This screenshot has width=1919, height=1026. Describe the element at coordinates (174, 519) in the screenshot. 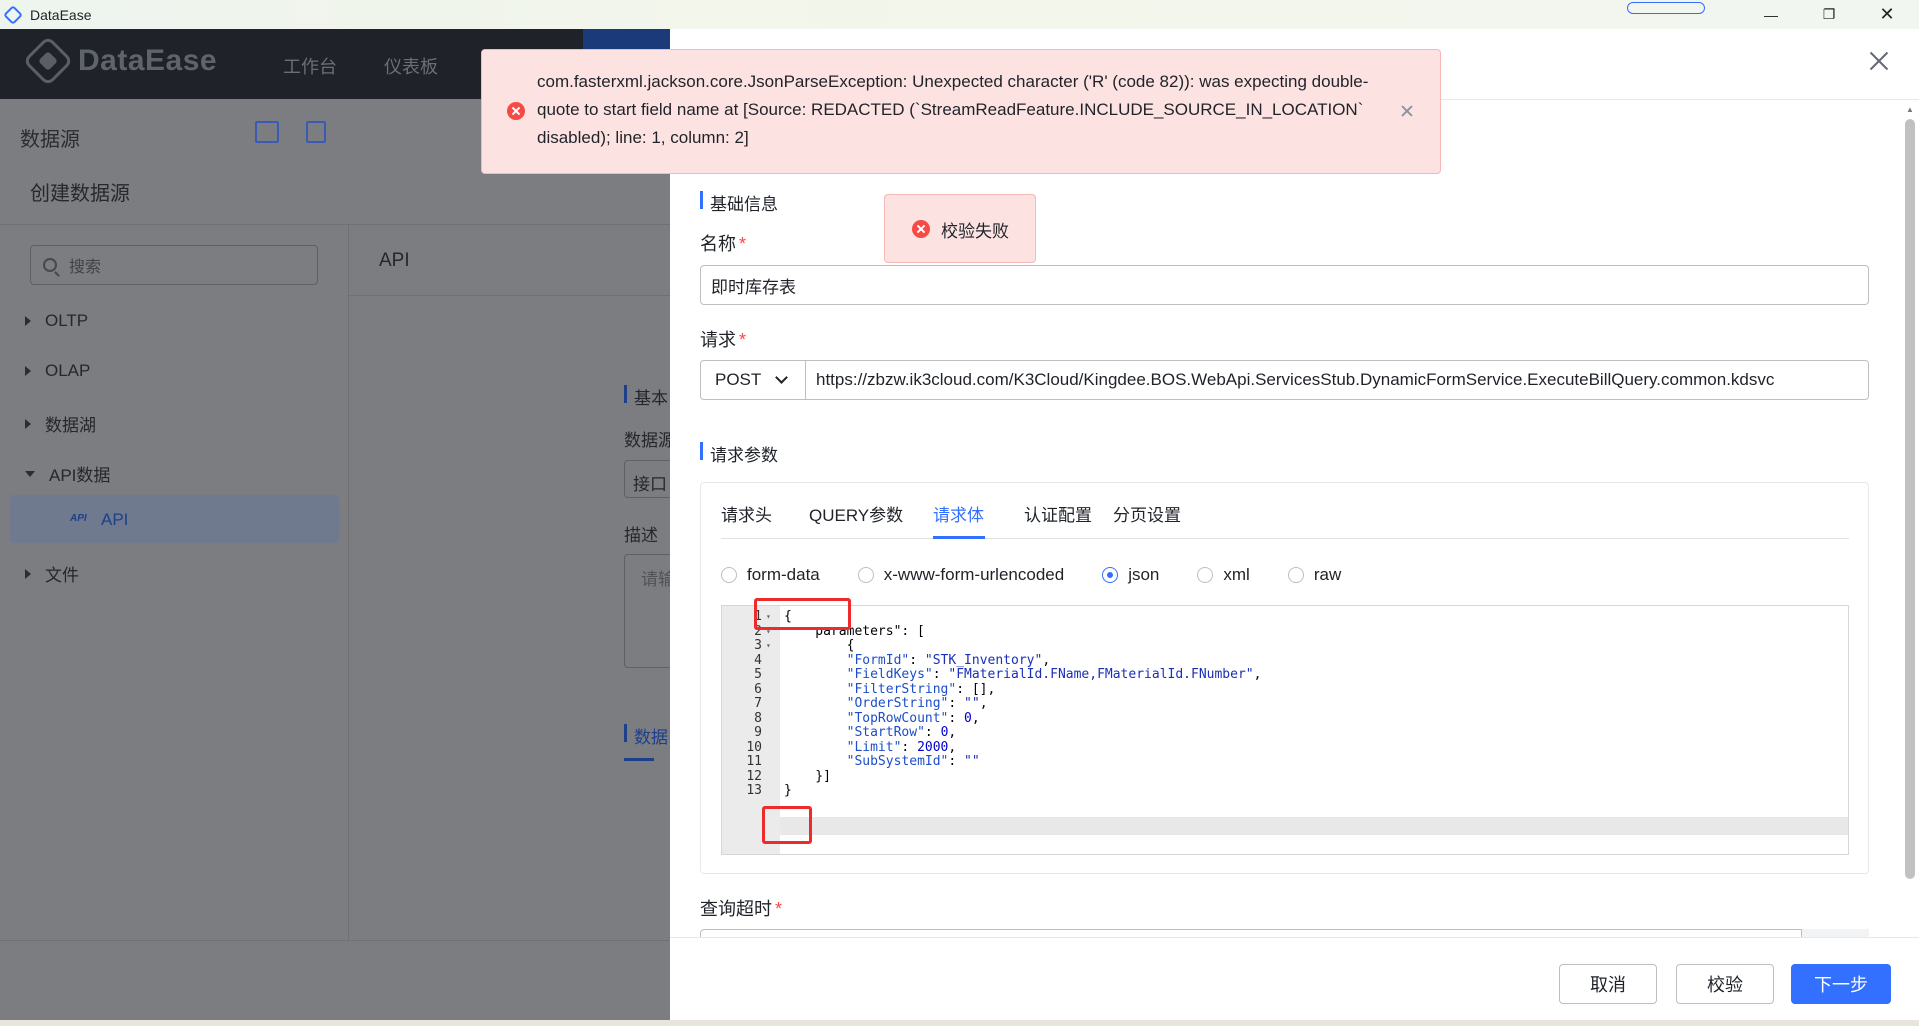

I see `tree-item-api-selected` at that location.